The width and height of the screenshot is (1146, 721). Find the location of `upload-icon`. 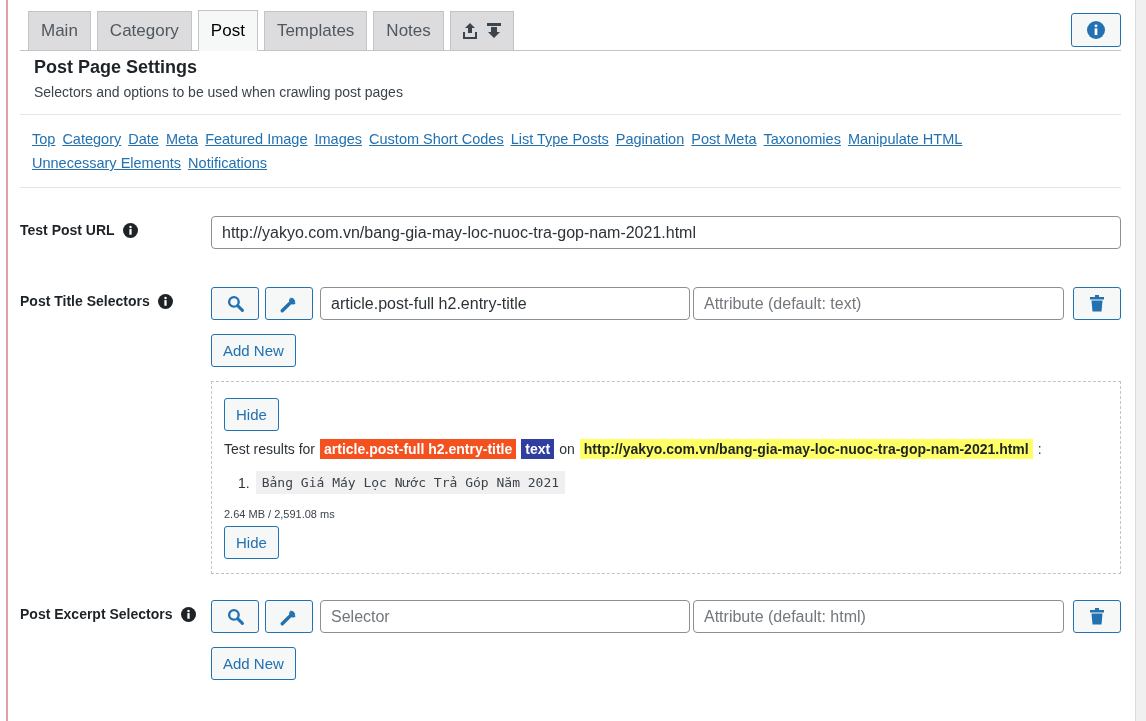

upload-icon is located at coordinates (469, 31).